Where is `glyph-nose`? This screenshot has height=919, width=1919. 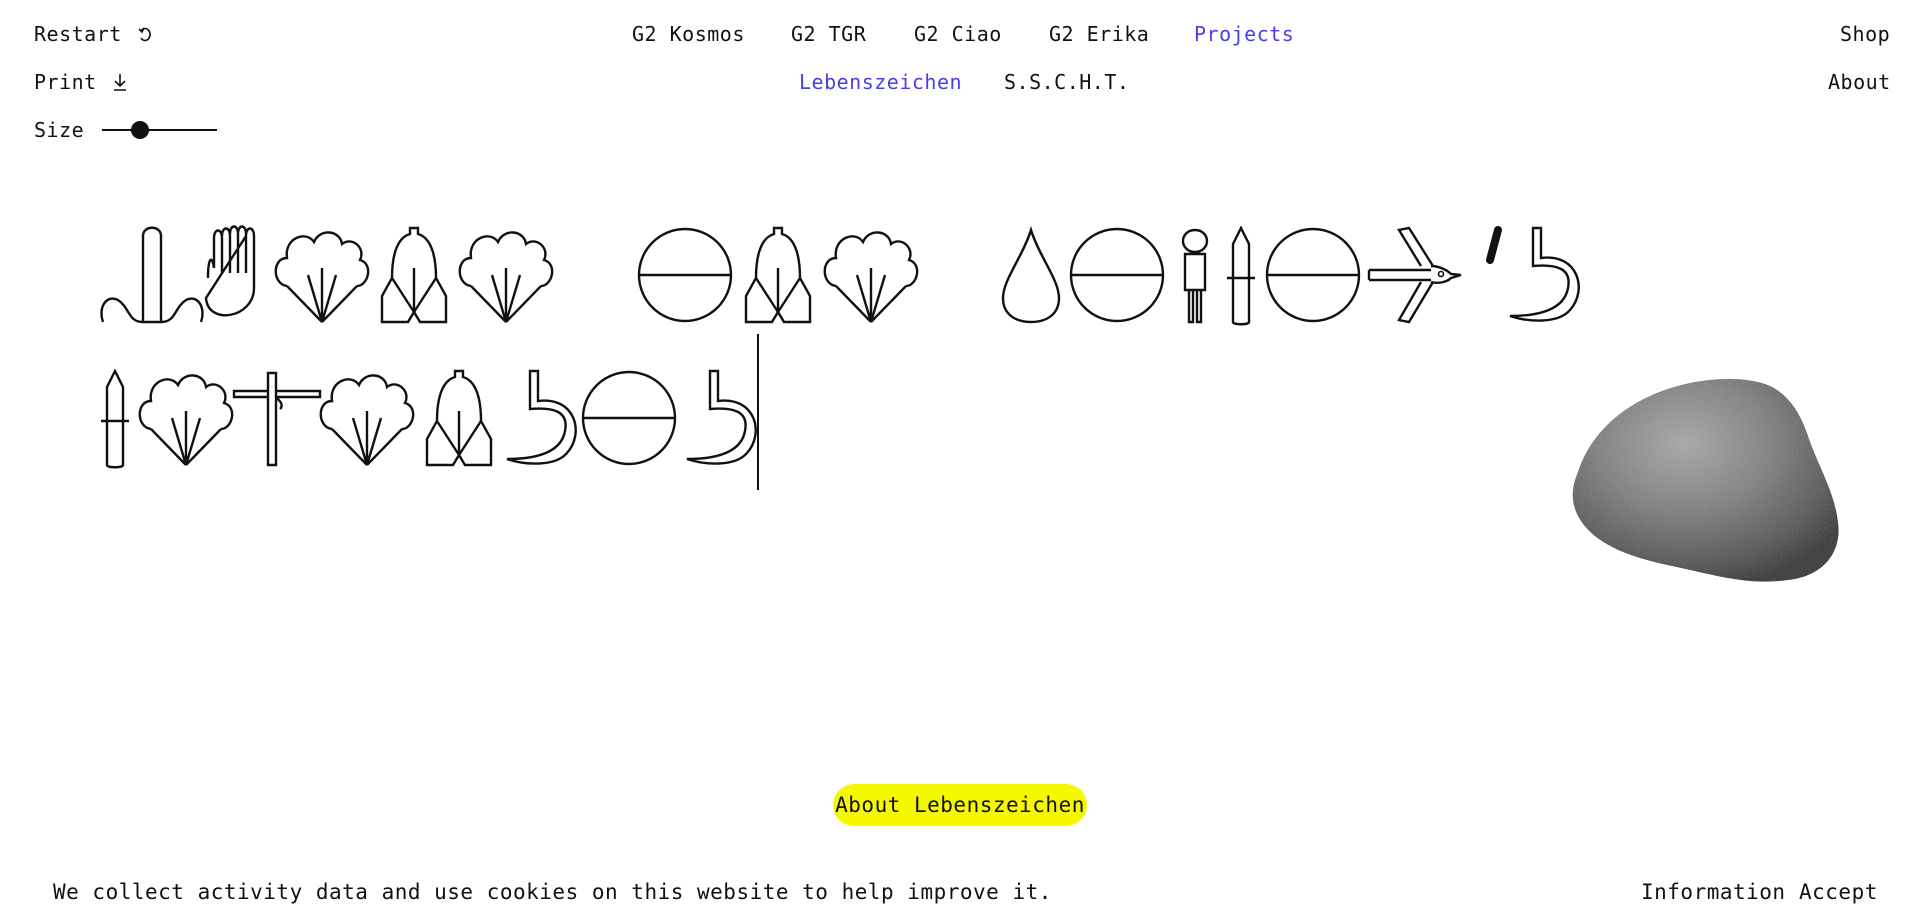
glyph-nose is located at coordinates (152, 275).